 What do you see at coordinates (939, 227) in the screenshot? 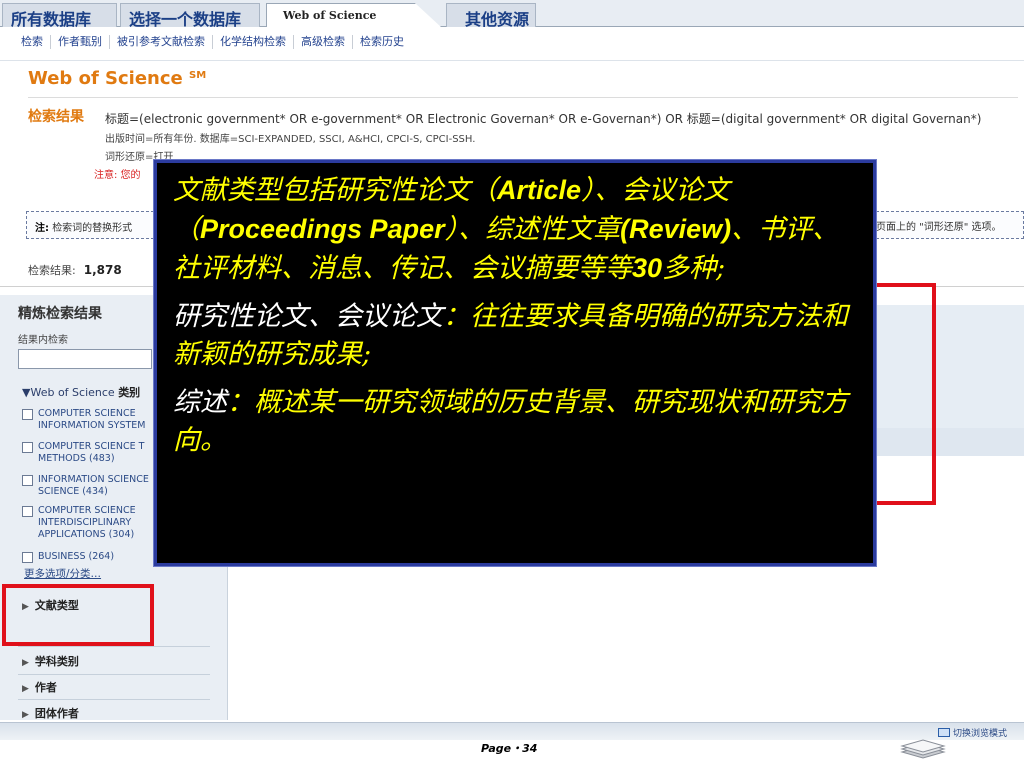
I see `tip-text-right: 页面上的 "词形还原" 选项。` at bounding box center [939, 227].